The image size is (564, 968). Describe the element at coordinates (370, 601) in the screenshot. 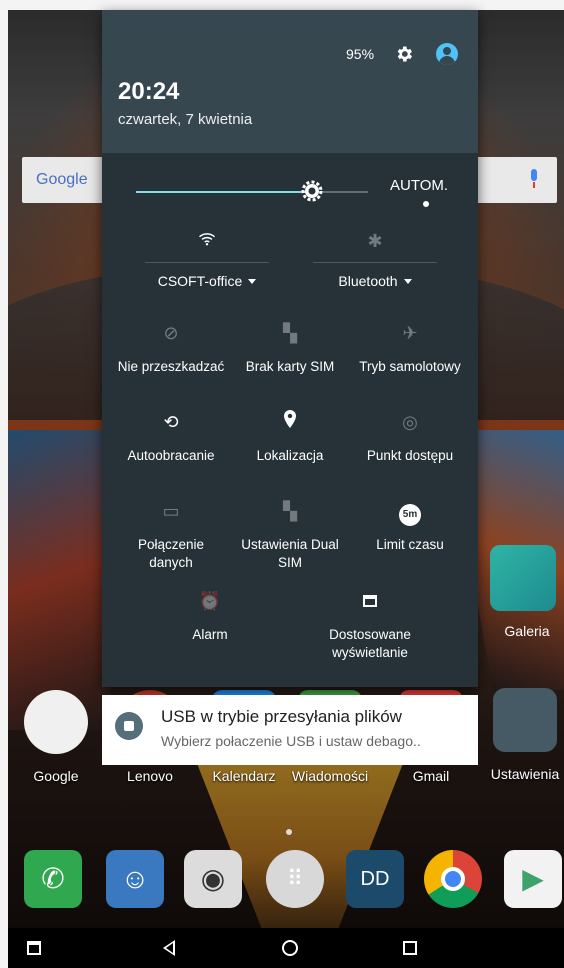

I see `display-icon` at that location.